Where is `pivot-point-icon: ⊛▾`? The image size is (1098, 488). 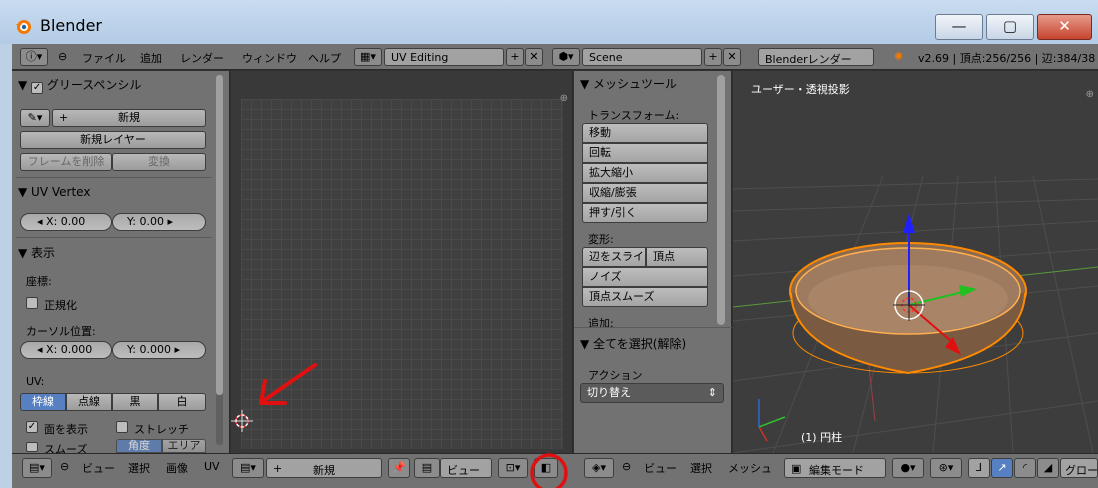 pivot-point-icon: ⊛▾ is located at coordinates (946, 468).